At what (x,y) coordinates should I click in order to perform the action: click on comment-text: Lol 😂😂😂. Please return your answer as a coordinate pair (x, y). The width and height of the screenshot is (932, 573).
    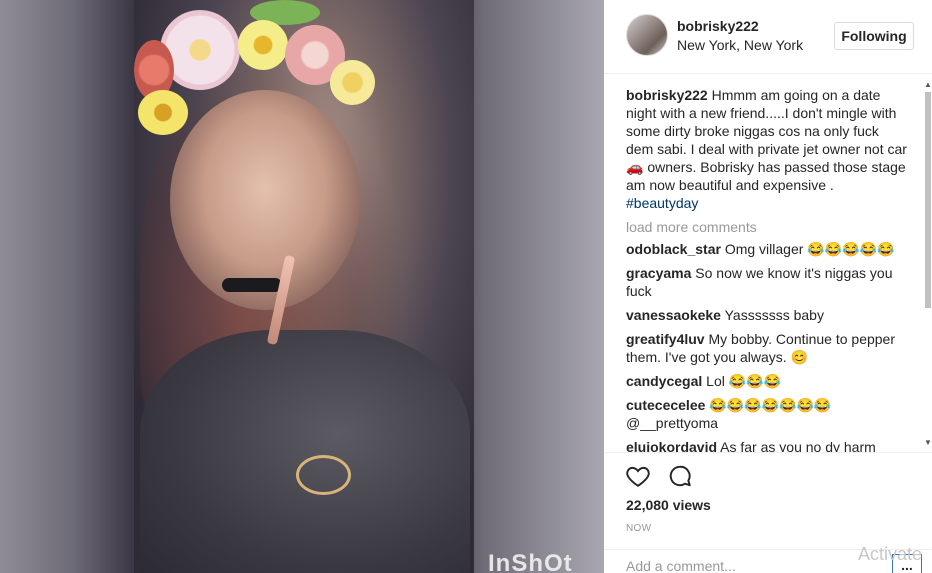
    Looking at the image, I should click on (744, 381).